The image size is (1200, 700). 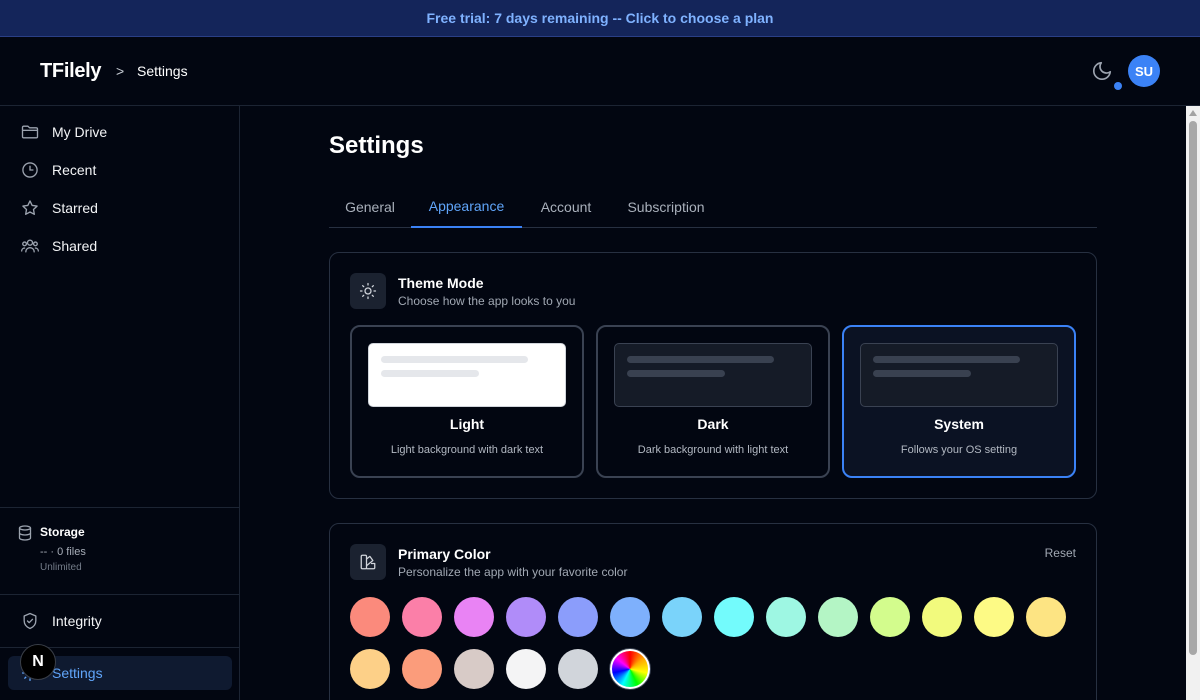 What do you see at coordinates (444, 554) in the screenshot?
I see `primary-color-title: Primary Color` at bounding box center [444, 554].